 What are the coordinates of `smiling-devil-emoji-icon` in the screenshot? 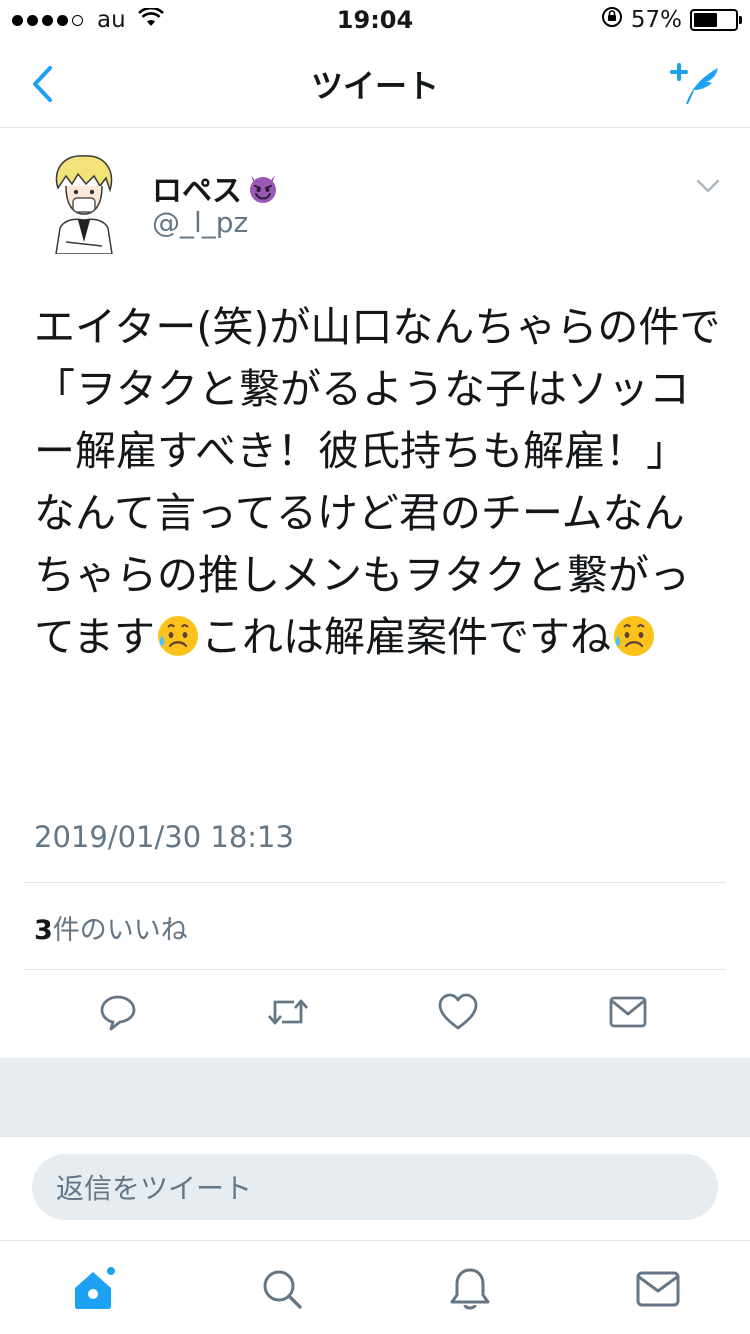 It's located at (263, 188).